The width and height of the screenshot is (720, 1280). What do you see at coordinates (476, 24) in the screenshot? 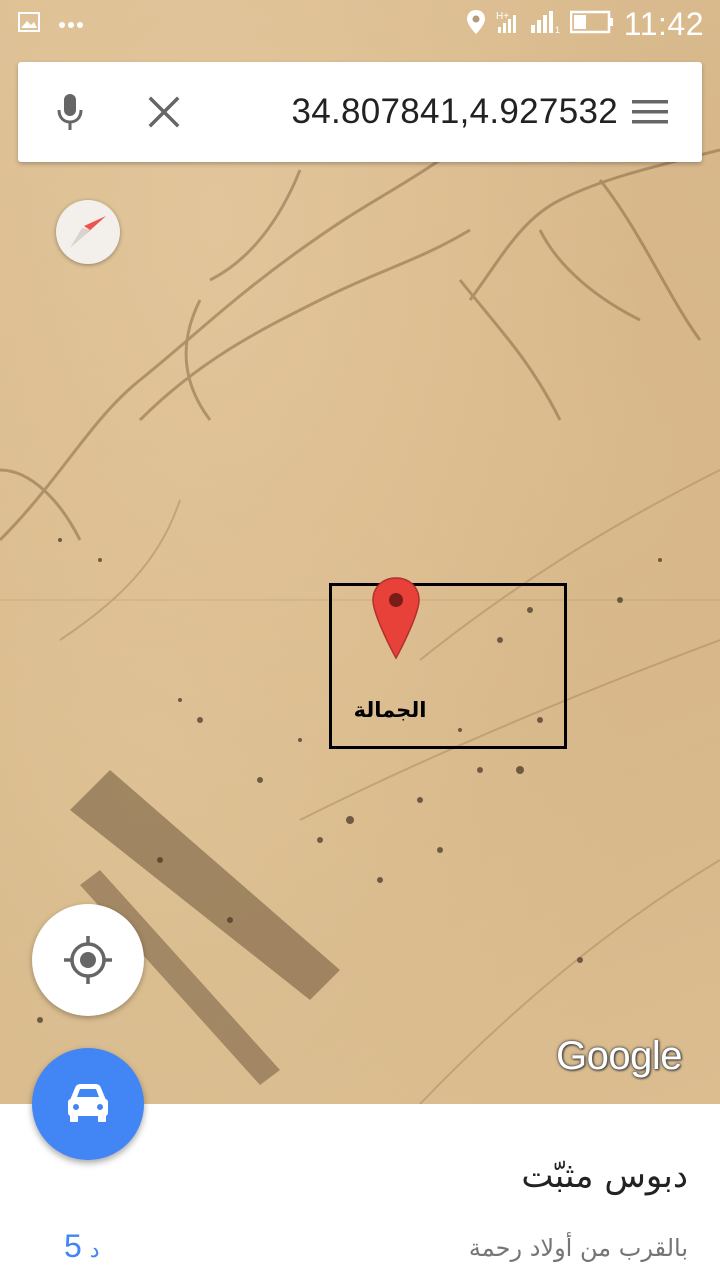
I see `location-icon` at bounding box center [476, 24].